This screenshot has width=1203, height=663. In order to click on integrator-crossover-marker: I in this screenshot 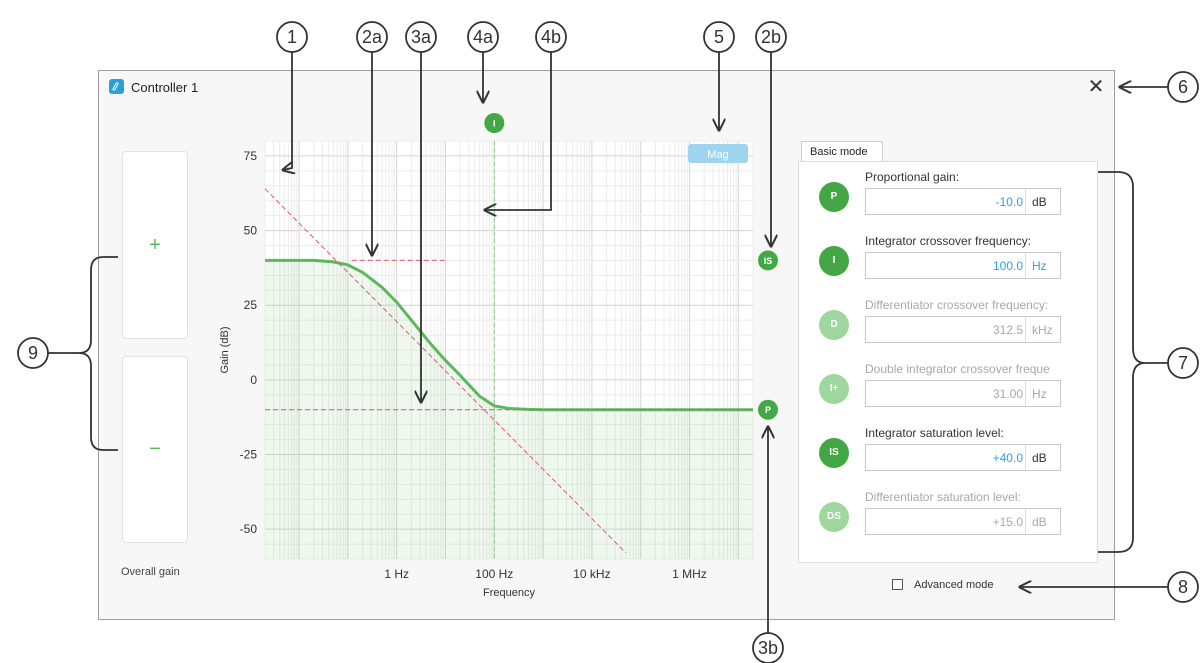, I will do `click(494, 123)`.